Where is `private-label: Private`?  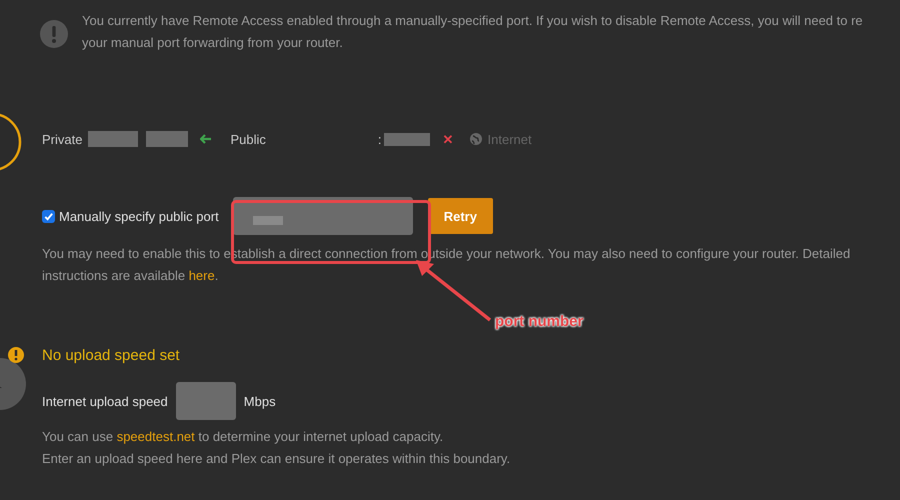
private-label: Private is located at coordinates (62, 139).